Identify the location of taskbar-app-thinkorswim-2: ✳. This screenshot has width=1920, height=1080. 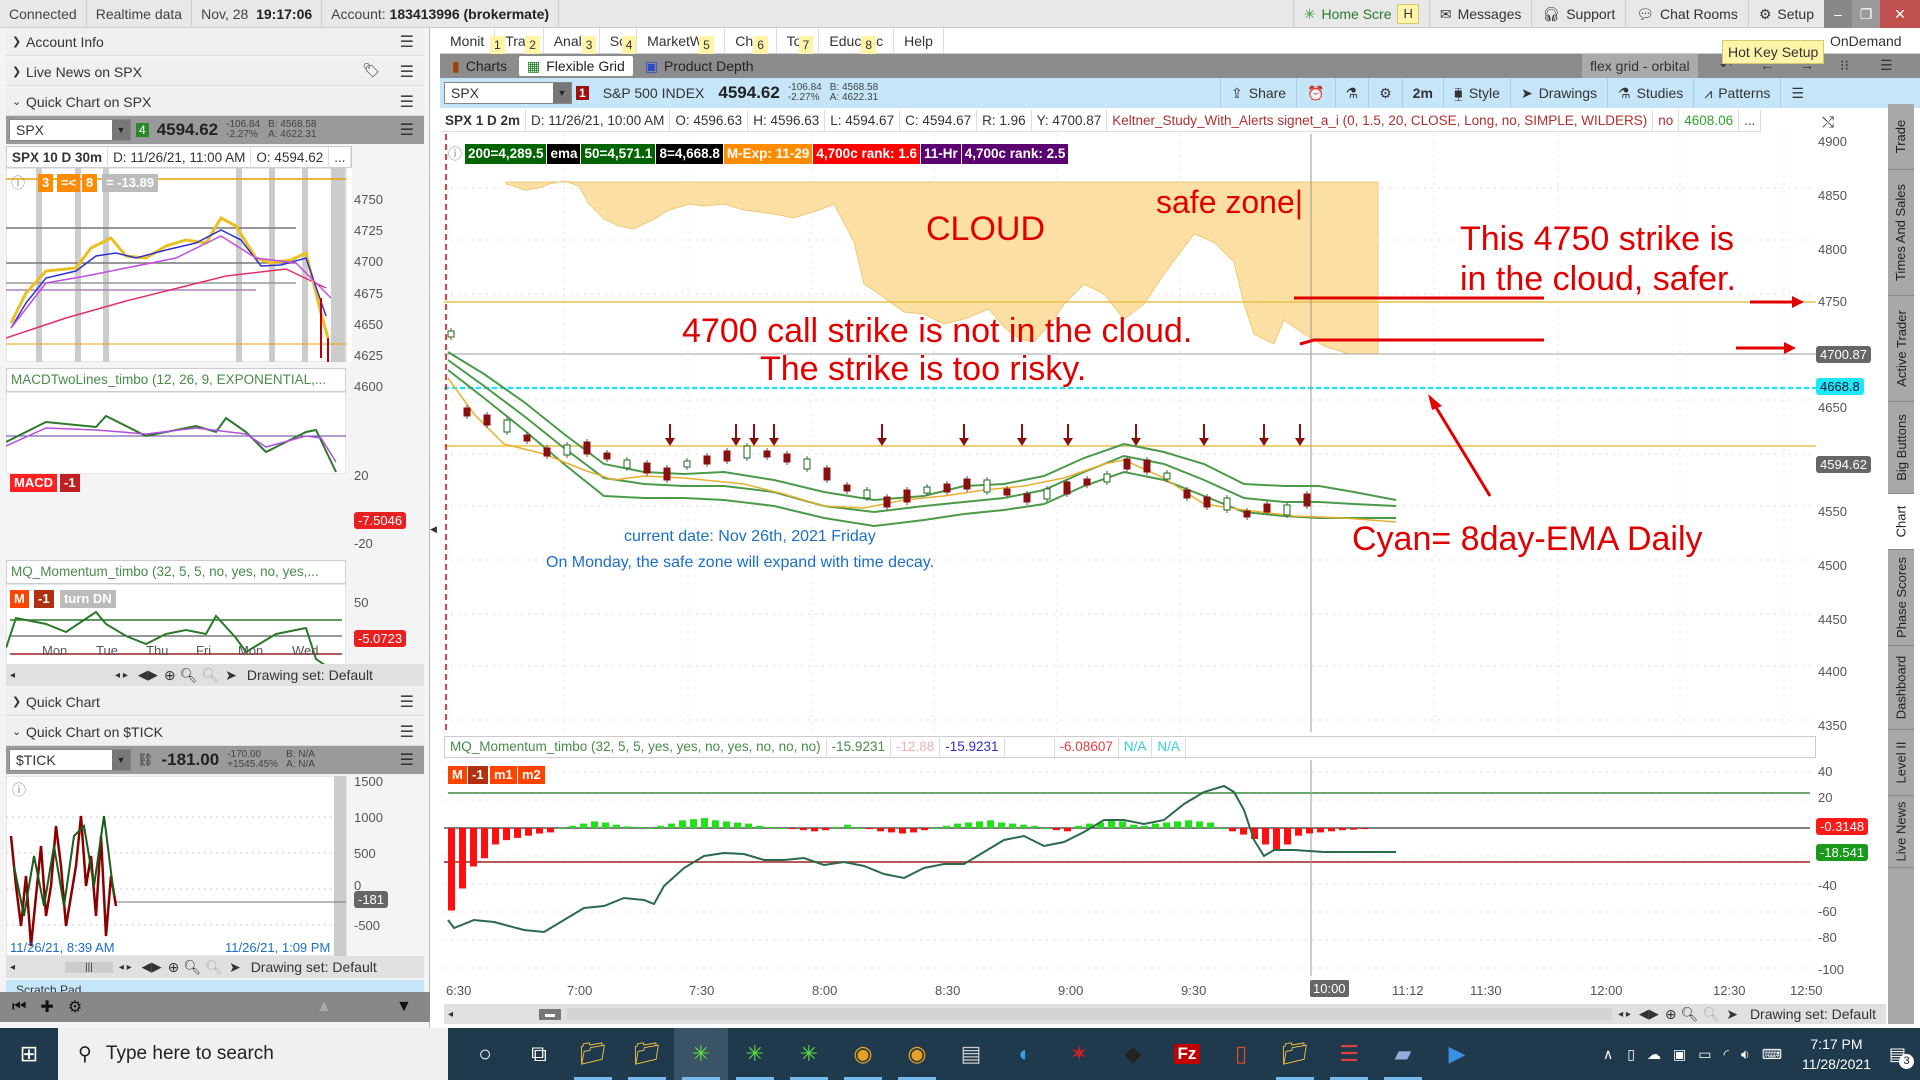
(755, 1054).